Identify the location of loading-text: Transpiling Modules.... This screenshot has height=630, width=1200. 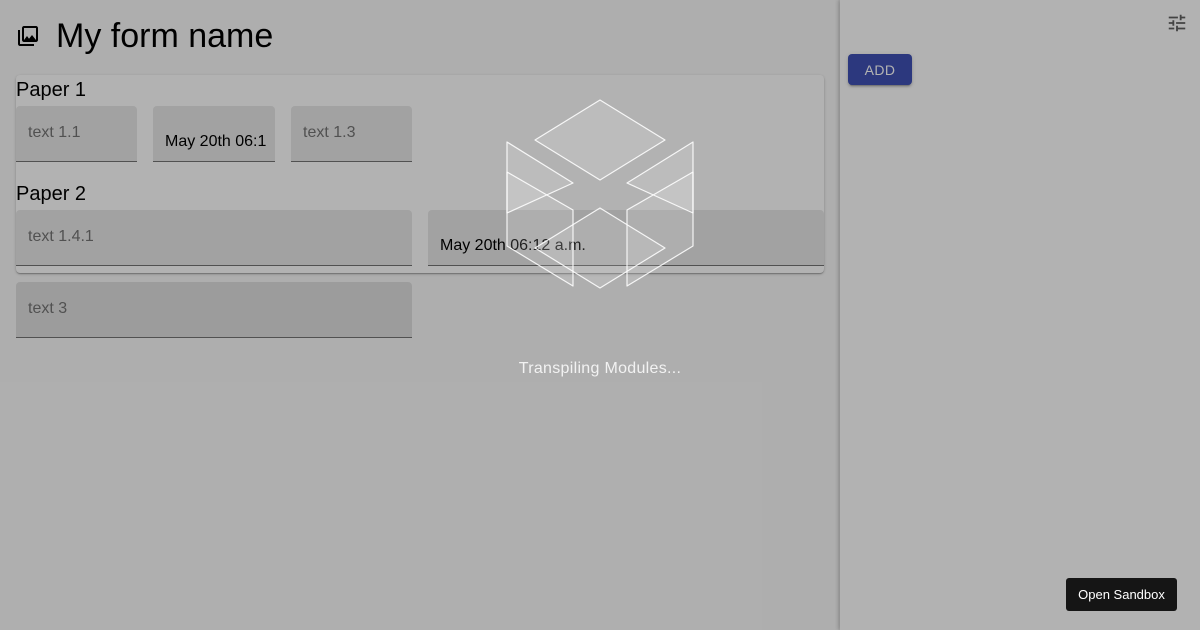
(600, 368).